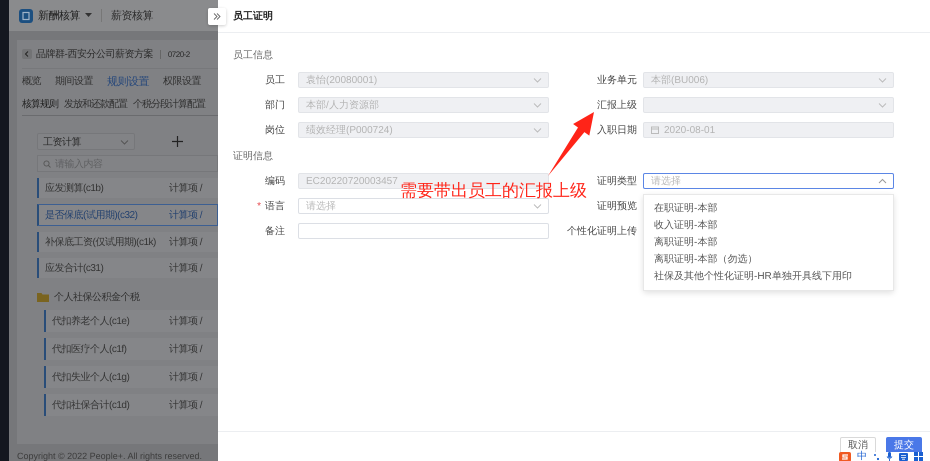  What do you see at coordinates (26, 15) in the screenshot?
I see `app-logo-icon` at bounding box center [26, 15].